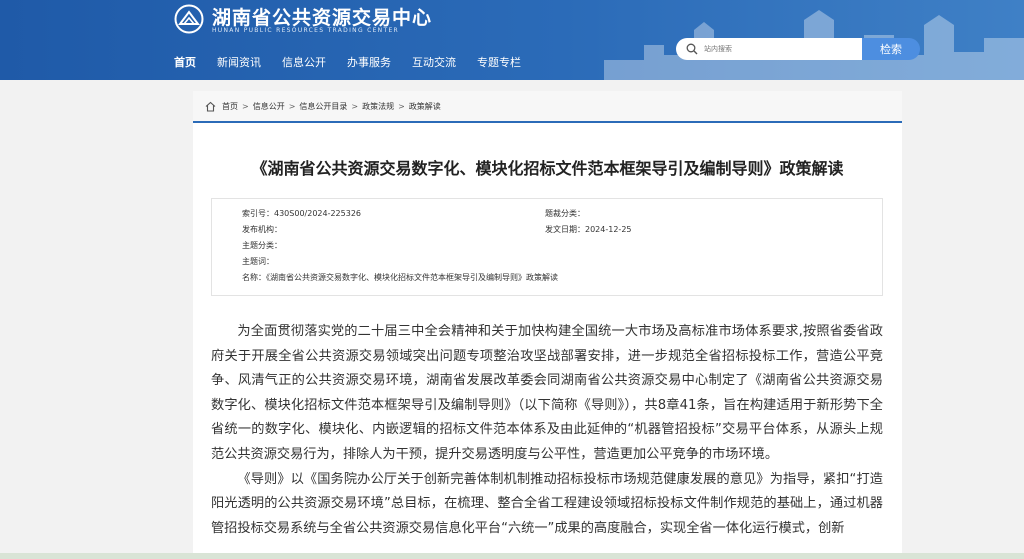  What do you see at coordinates (547, 107) in the screenshot?
I see `breadcrumb: 首页 > 信息公开 > 信息公开目录 > 政策法规 > 政策解读` at bounding box center [547, 107].